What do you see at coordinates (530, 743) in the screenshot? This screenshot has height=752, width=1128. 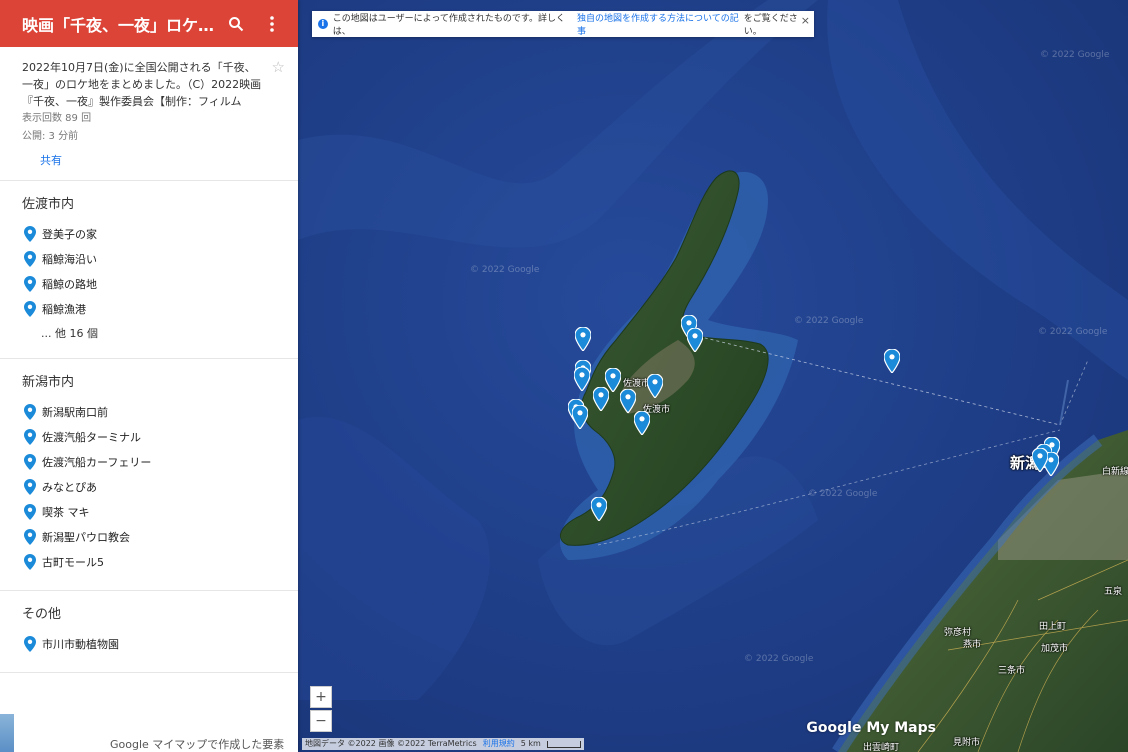 I see `scale-label: 5 km` at bounding box center [530, 743].